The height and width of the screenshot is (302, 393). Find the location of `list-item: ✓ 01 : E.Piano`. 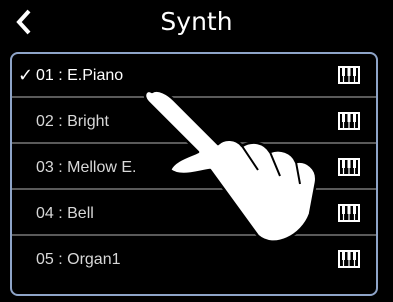

list-item: ✓ 01 : E.Piano is located at coordinates (194, 76).